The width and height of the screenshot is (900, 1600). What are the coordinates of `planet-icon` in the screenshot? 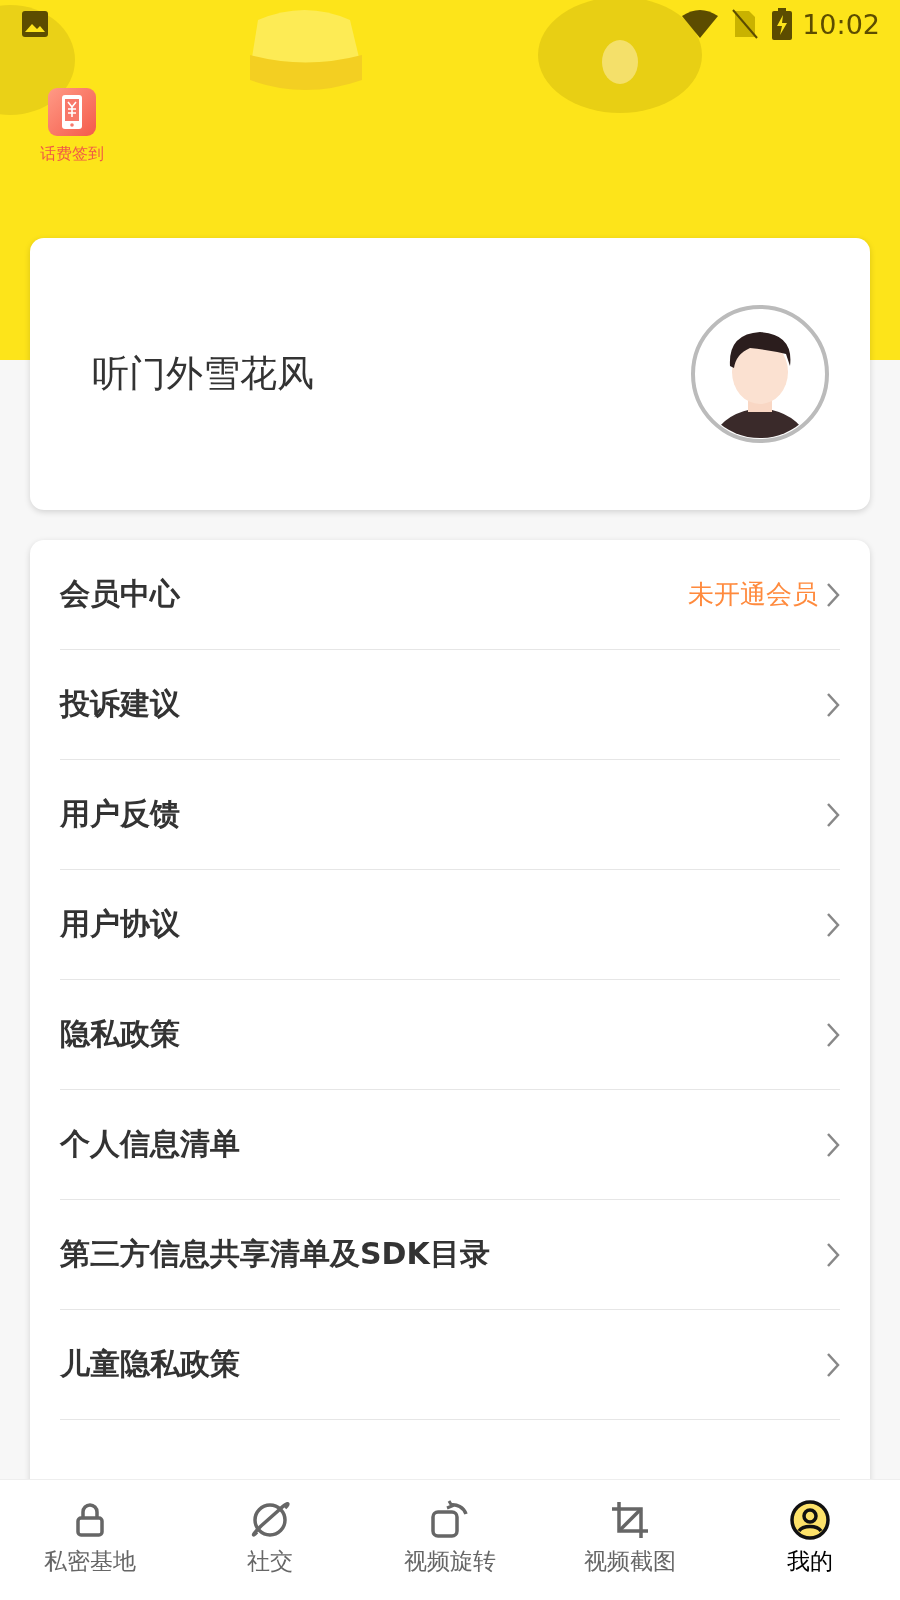 It's located at (270, 1520).